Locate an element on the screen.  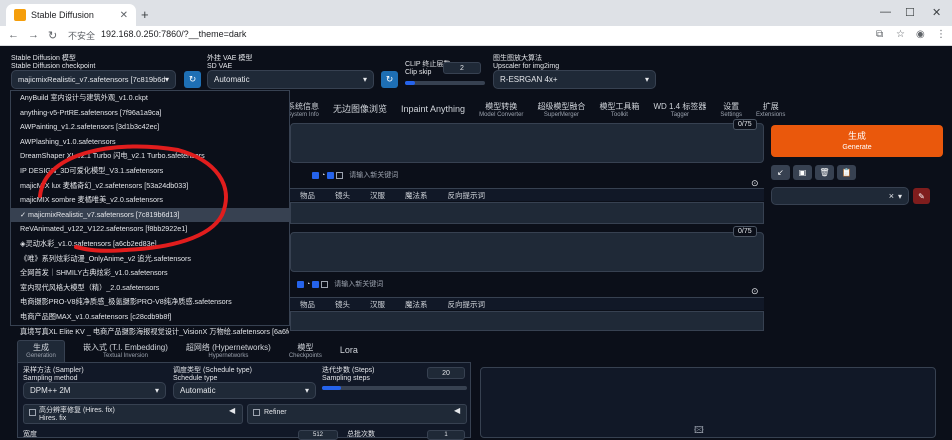
steps-slider is located at coordinates (394, 388).